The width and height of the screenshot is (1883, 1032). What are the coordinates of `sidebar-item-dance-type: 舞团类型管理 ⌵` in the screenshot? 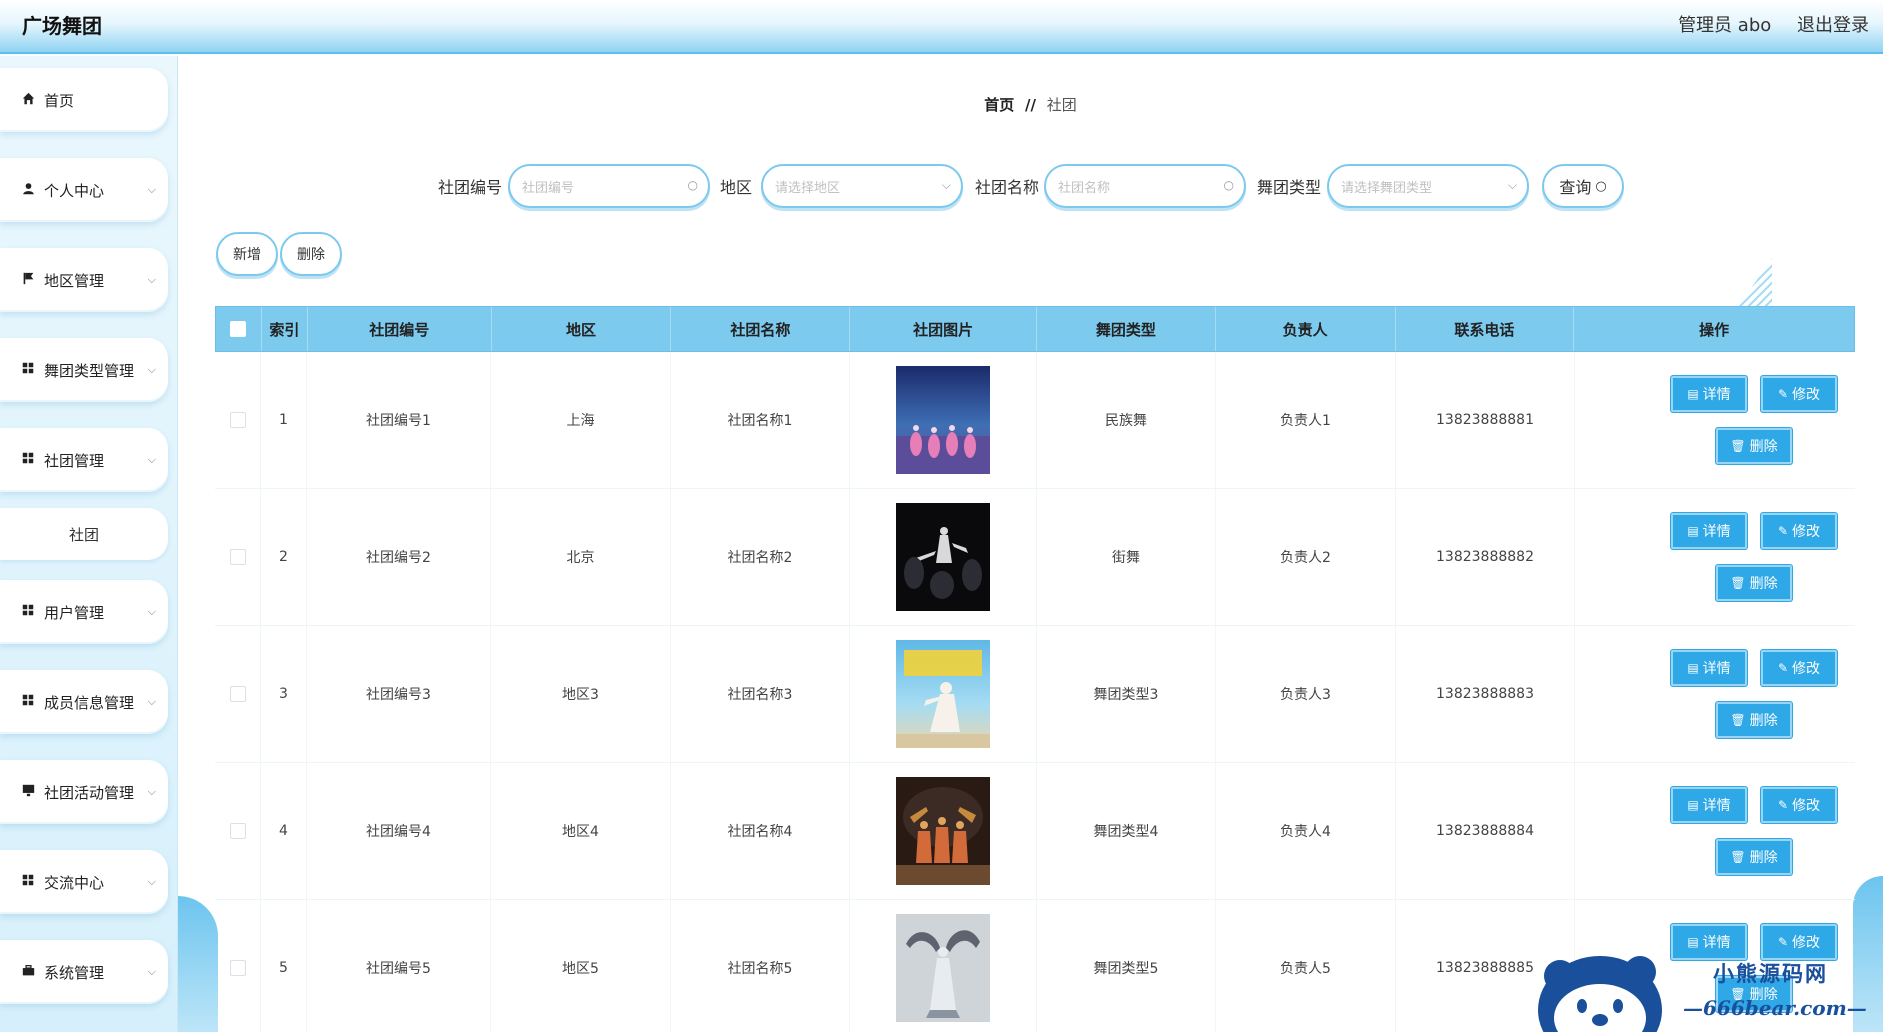 It's located at (84, 370).